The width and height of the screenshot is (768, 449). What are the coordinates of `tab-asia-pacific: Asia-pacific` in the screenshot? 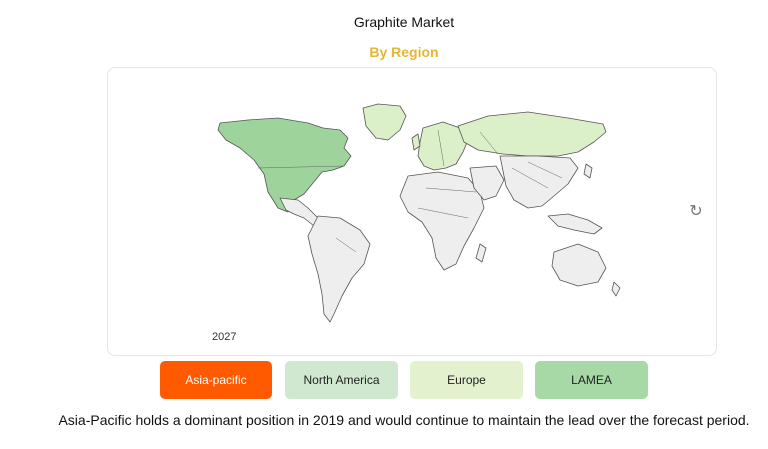 It's located at (216, 380).